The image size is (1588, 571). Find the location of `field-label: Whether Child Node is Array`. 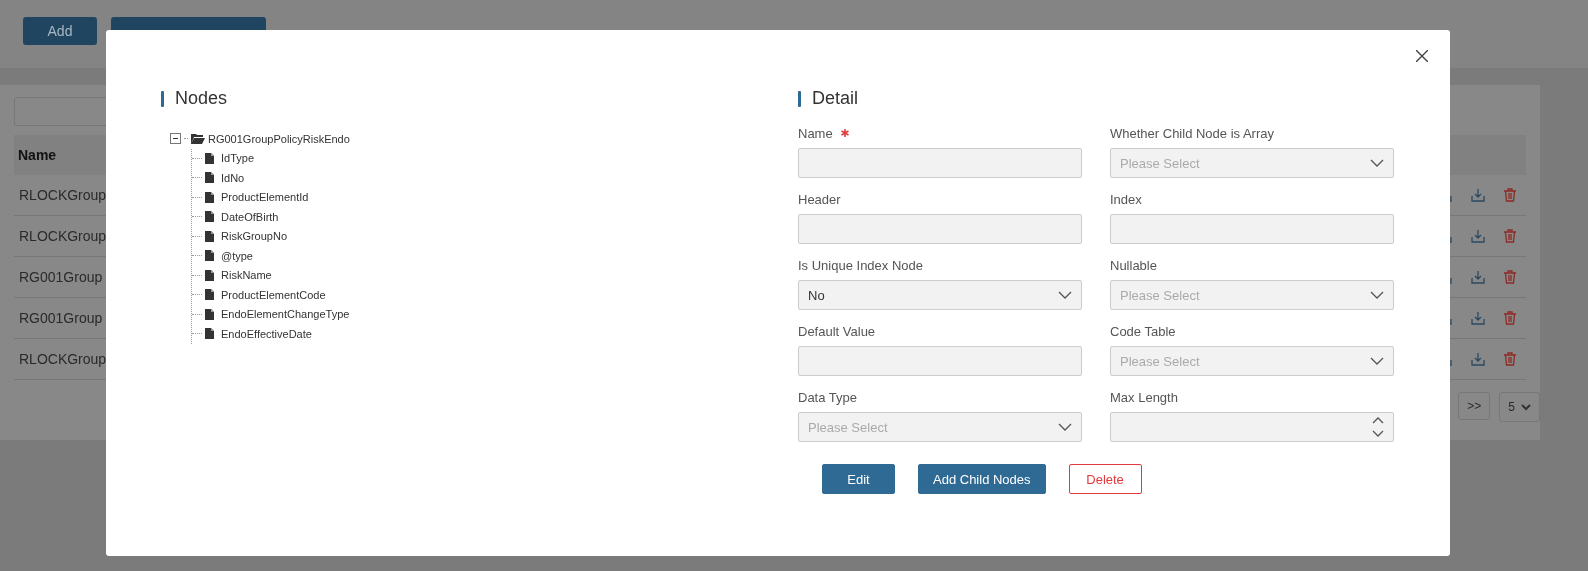

field-label: Whether Child Node is Array is located at coordinates (1192, 133).